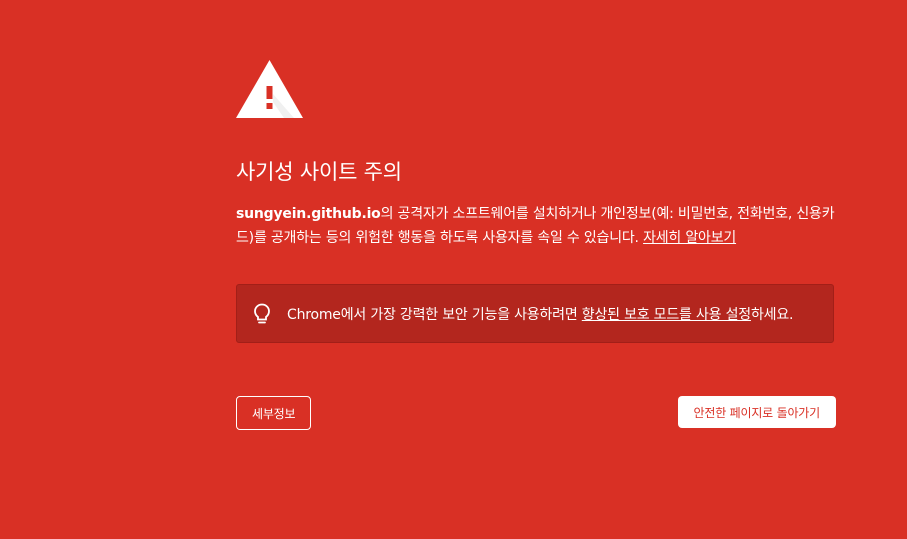 This screenshot has width=907, height=539. What do you see at coordinates (689, 238) in the screenshot?
I see `learn-more-link: 자세히 알아보기` at bounding box center [689, 238].